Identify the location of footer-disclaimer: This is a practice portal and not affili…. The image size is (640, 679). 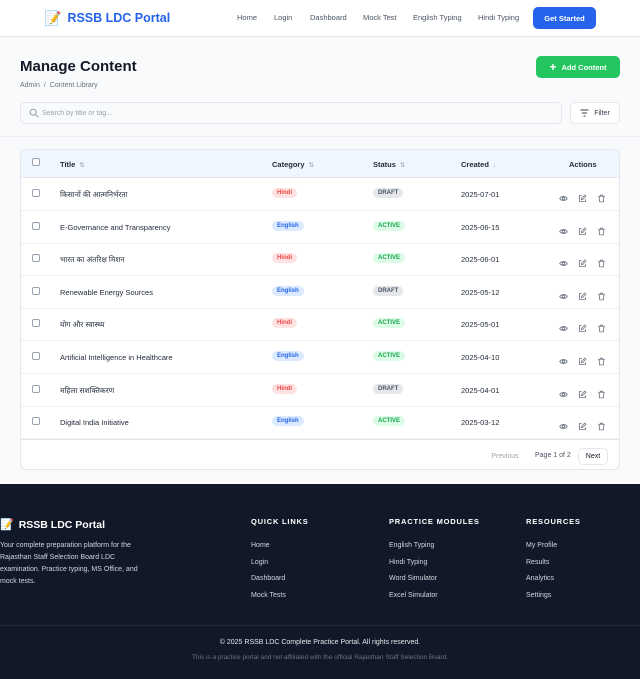
(320, 657).